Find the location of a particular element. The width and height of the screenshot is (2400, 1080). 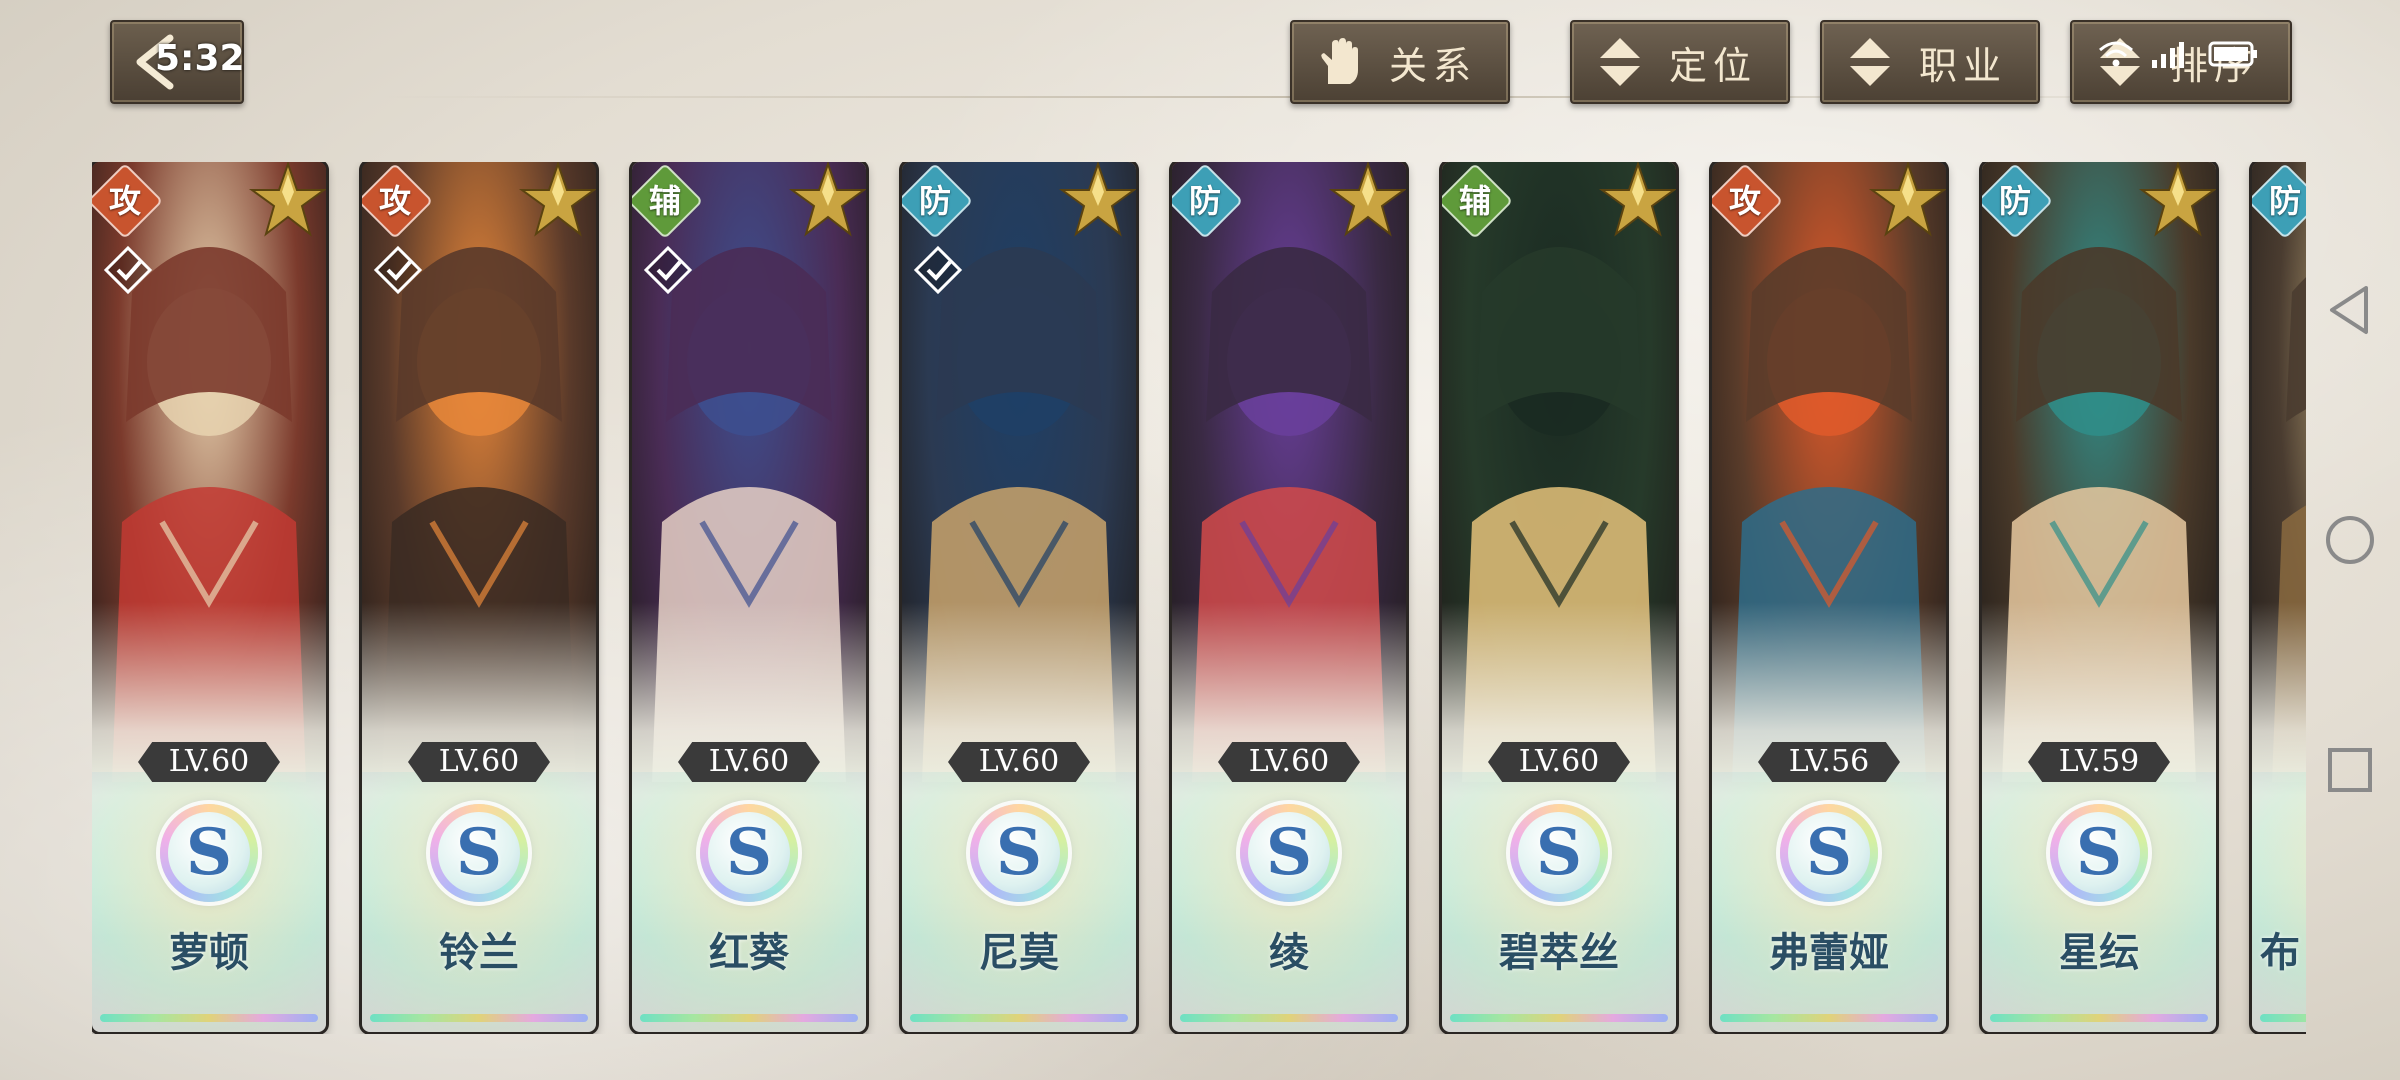

level-badge: LV.56 is located at coordinates (1829, 762).